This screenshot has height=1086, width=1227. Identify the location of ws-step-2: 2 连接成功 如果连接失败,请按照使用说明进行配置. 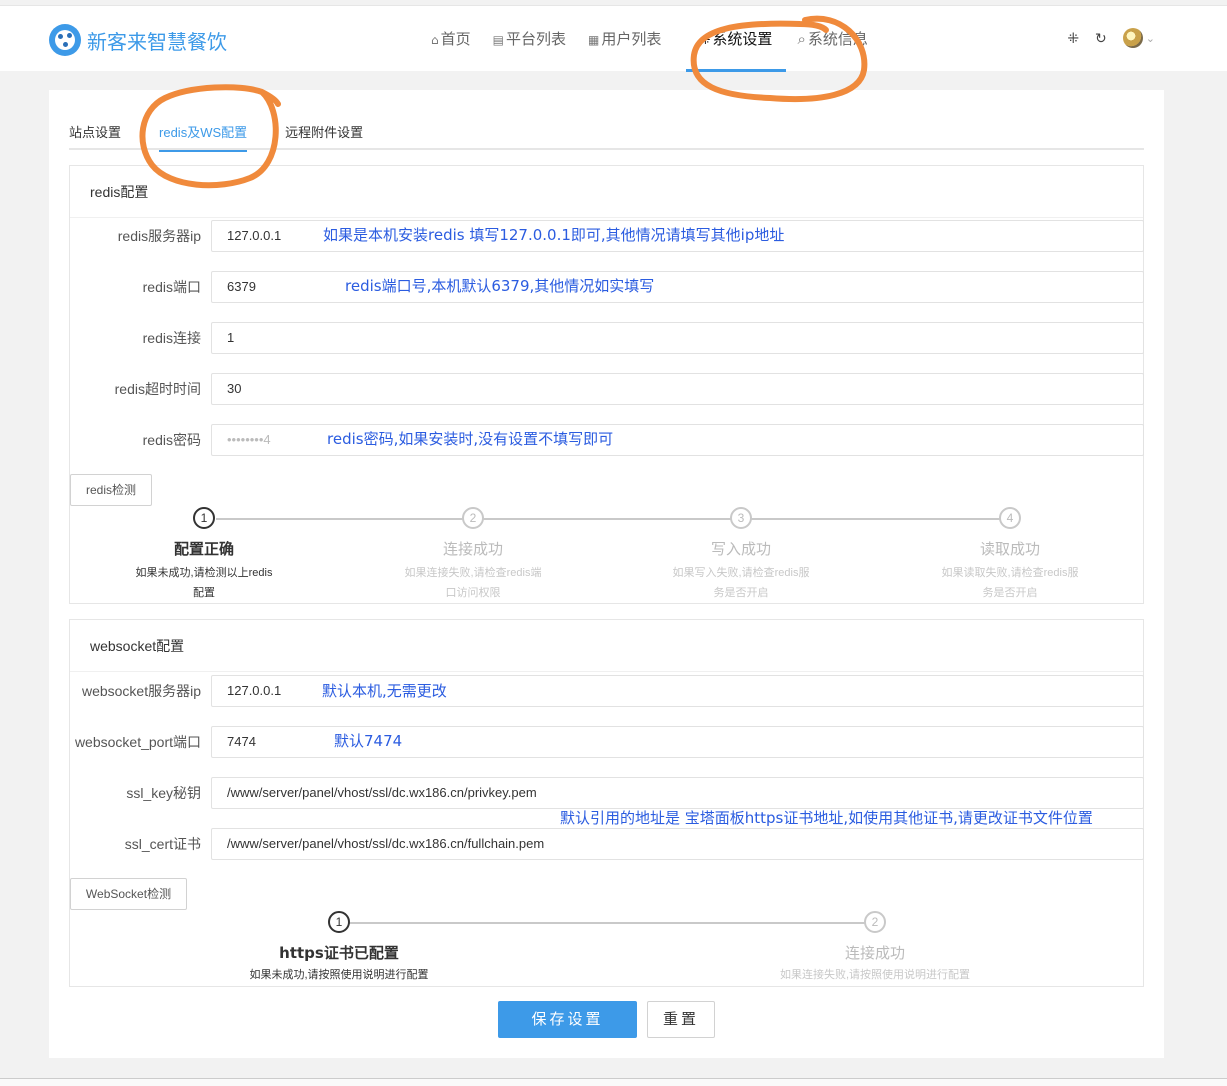
(875, 946).